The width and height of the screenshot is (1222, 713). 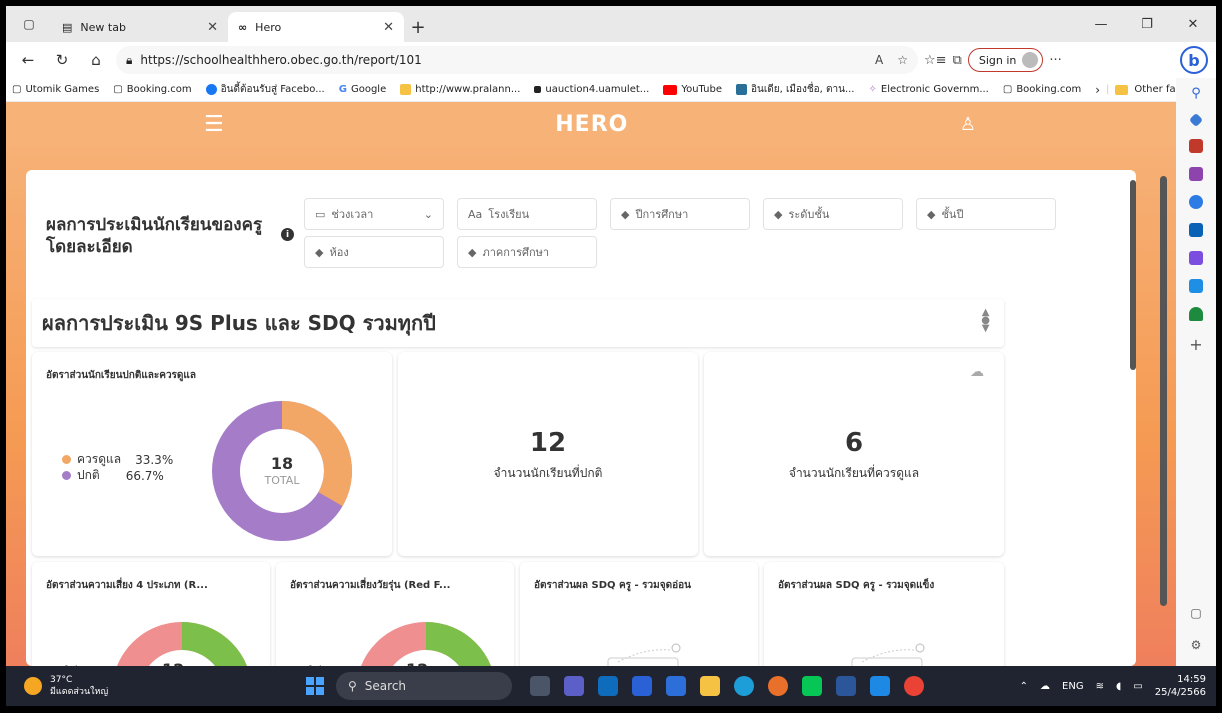 I want to click on word-icon, so click(x=846, y=686).